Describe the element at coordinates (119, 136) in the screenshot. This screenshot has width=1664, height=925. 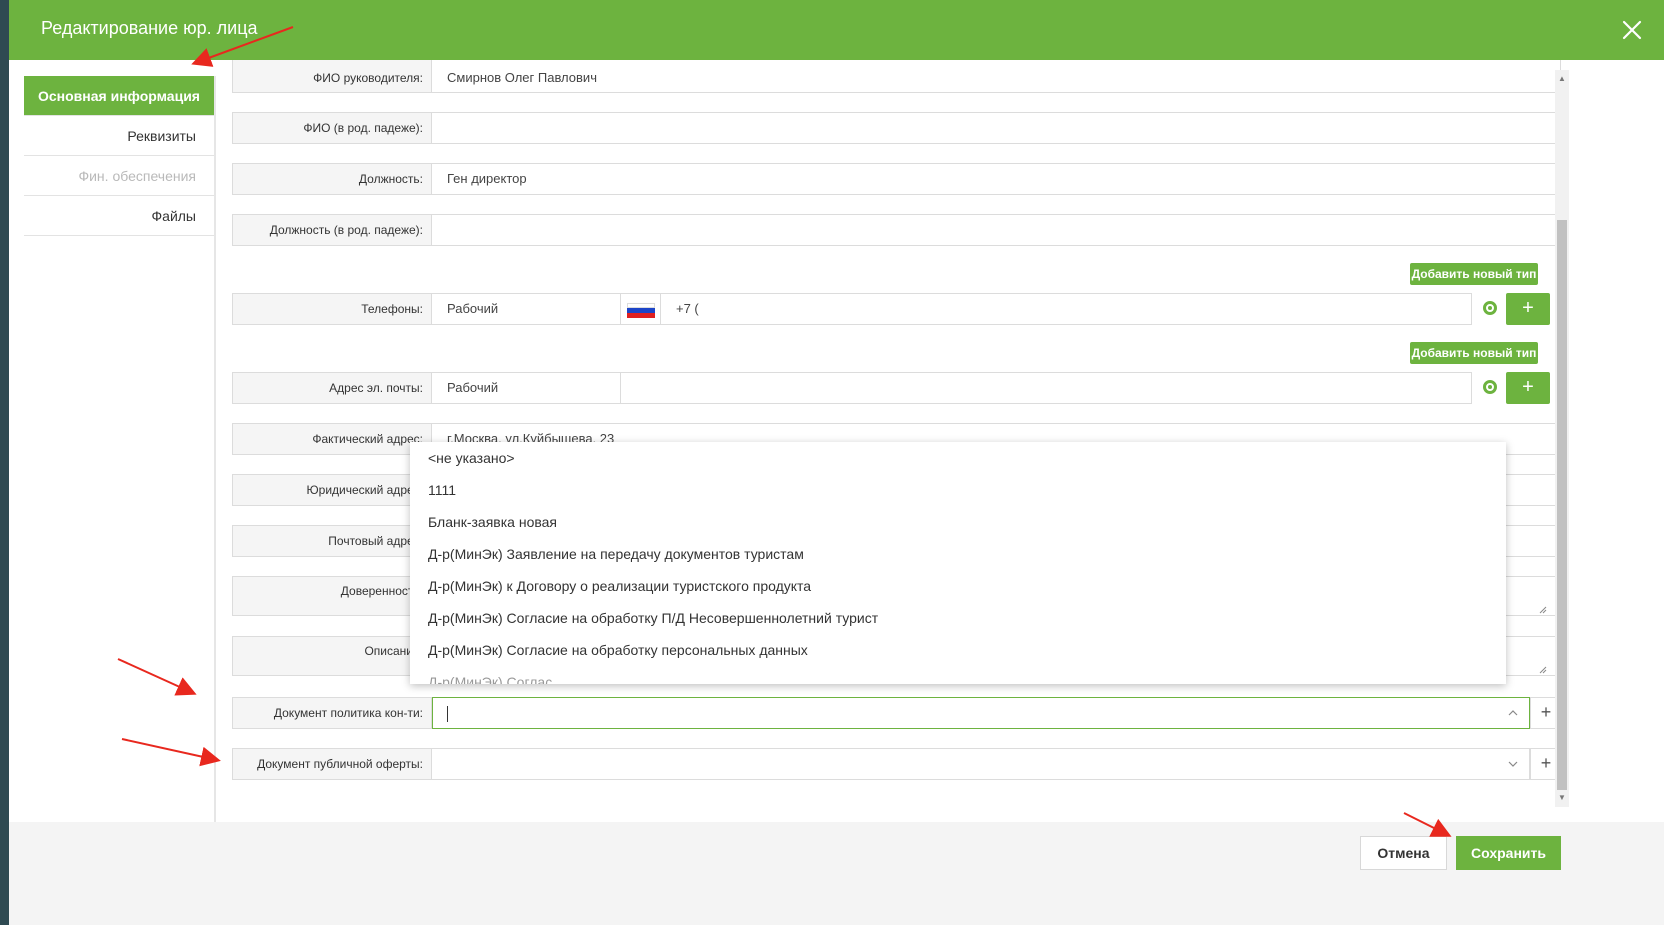
I see `sidebar-item-requisites: Реквизиты` at that location.